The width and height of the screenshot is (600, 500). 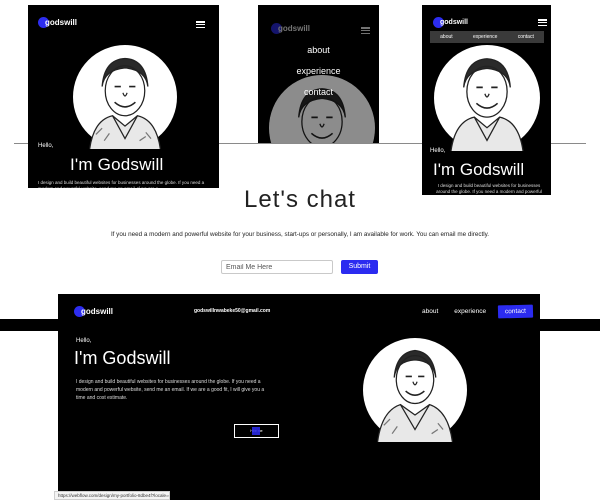 I want to click on dropdown-nav-bar: about experience contact, so click(x=487, y=37).